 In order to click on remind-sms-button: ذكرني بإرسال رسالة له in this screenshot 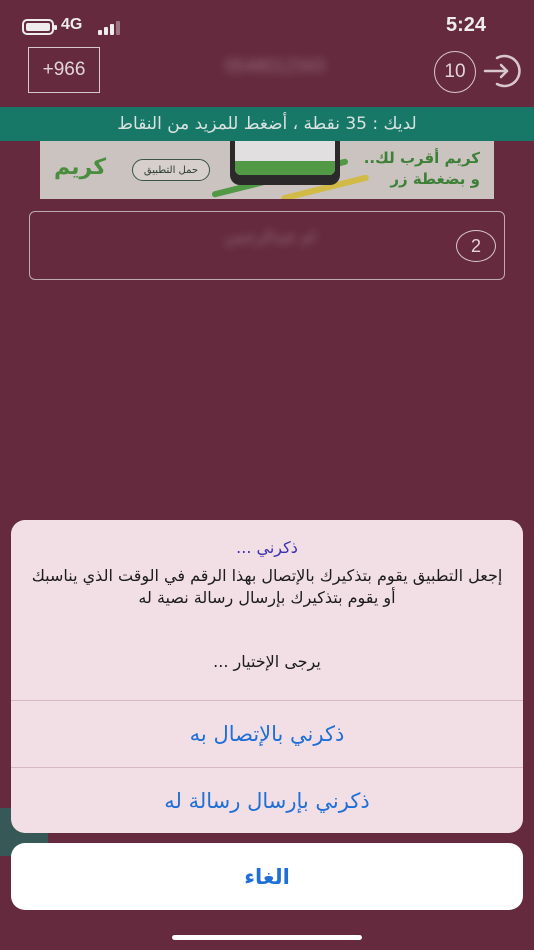, I will do `click(267, 800)`.